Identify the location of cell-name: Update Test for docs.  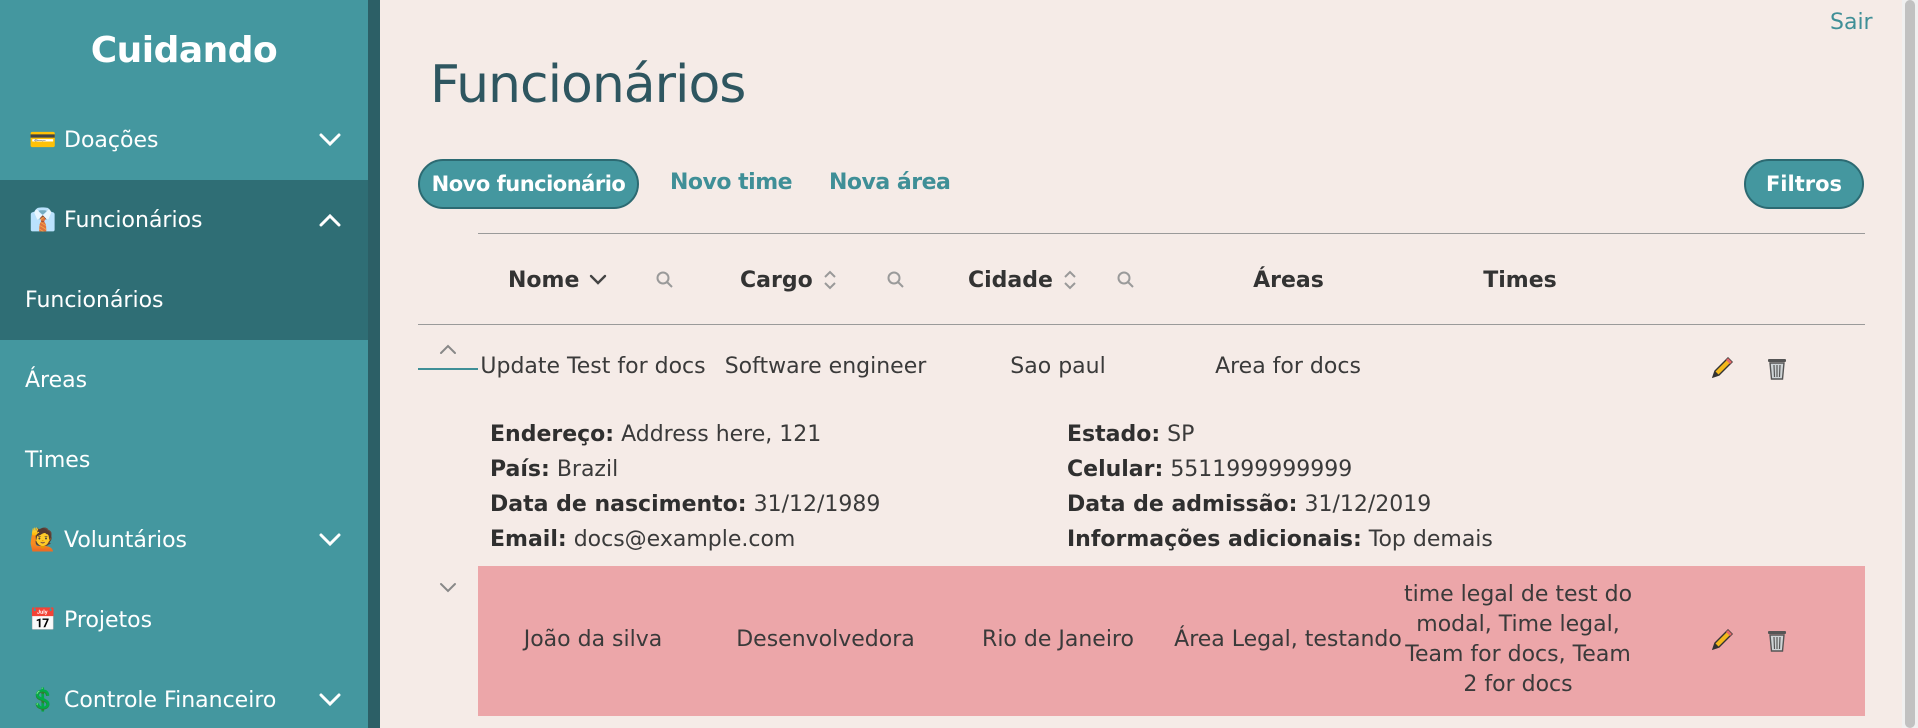
(593, 366).